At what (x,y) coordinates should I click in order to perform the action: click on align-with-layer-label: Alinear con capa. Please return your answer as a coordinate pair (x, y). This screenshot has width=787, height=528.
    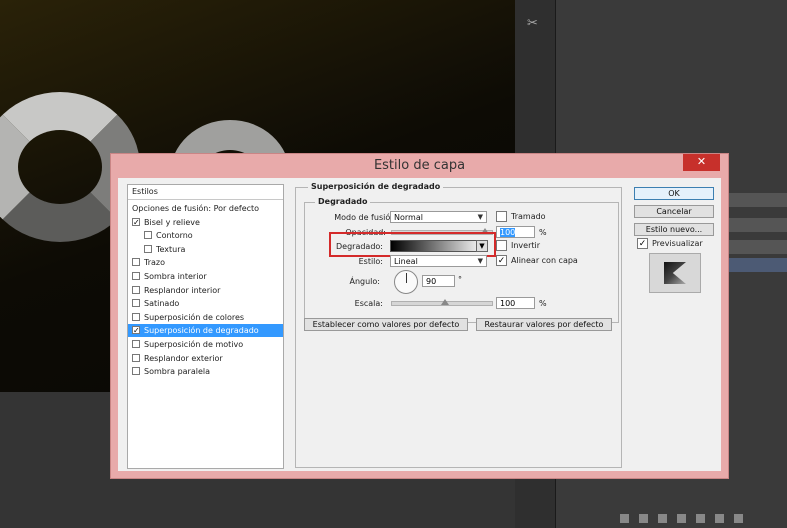
    Looking at the image, I should click on (544, 260).